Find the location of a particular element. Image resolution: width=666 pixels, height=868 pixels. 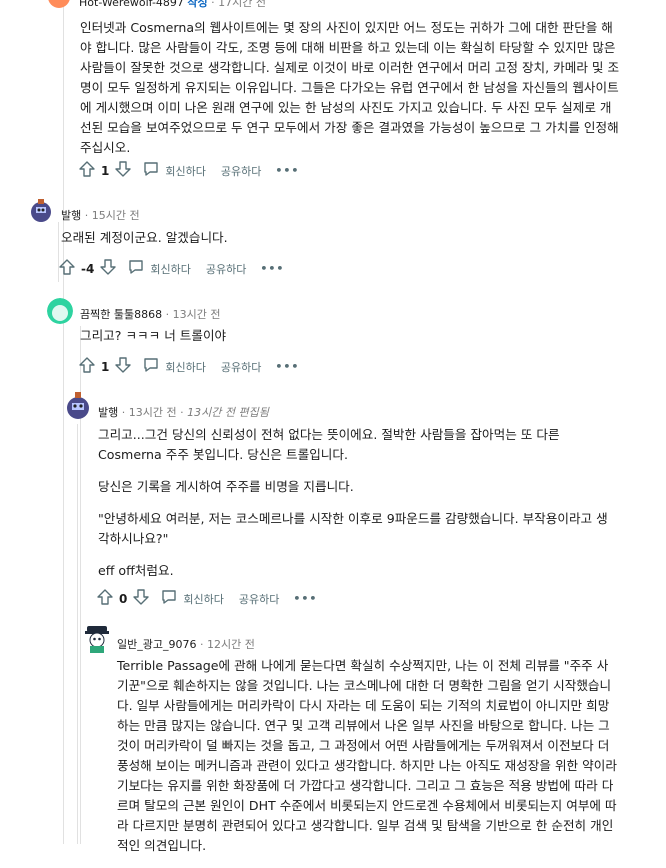

op-badge: 작성 is located at coordinates (197, 4).